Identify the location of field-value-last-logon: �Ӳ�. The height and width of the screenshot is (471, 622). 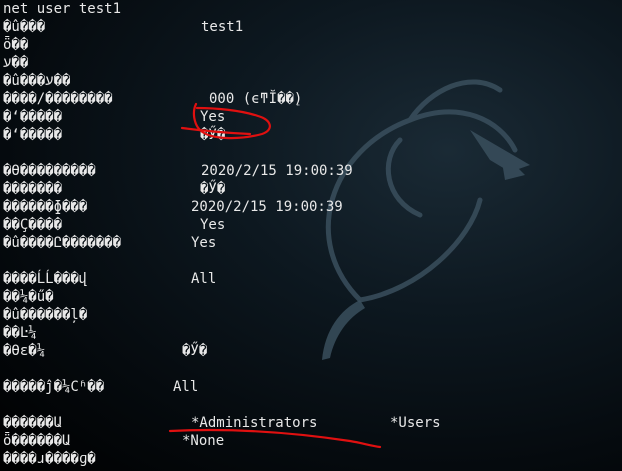
(195, 351).